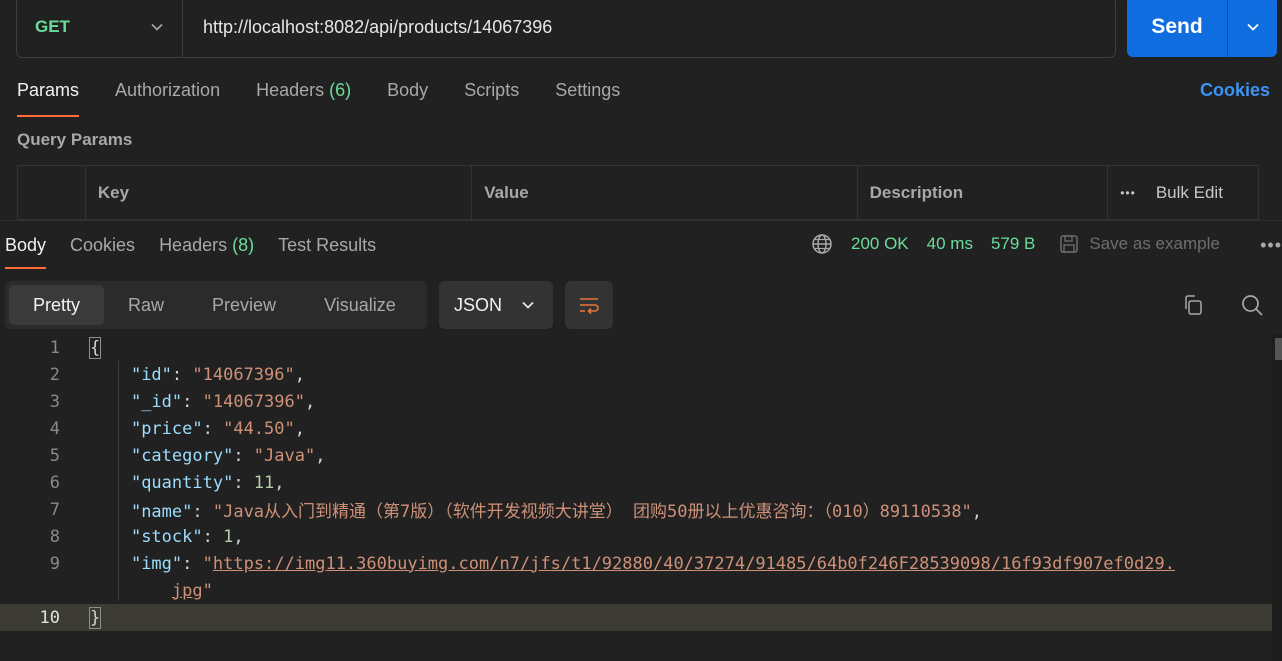 This screenshot has height=661, width=1282. Describe the element at coordinates (54, 401) in the screenshot. I see `line-number: 3` at that location.